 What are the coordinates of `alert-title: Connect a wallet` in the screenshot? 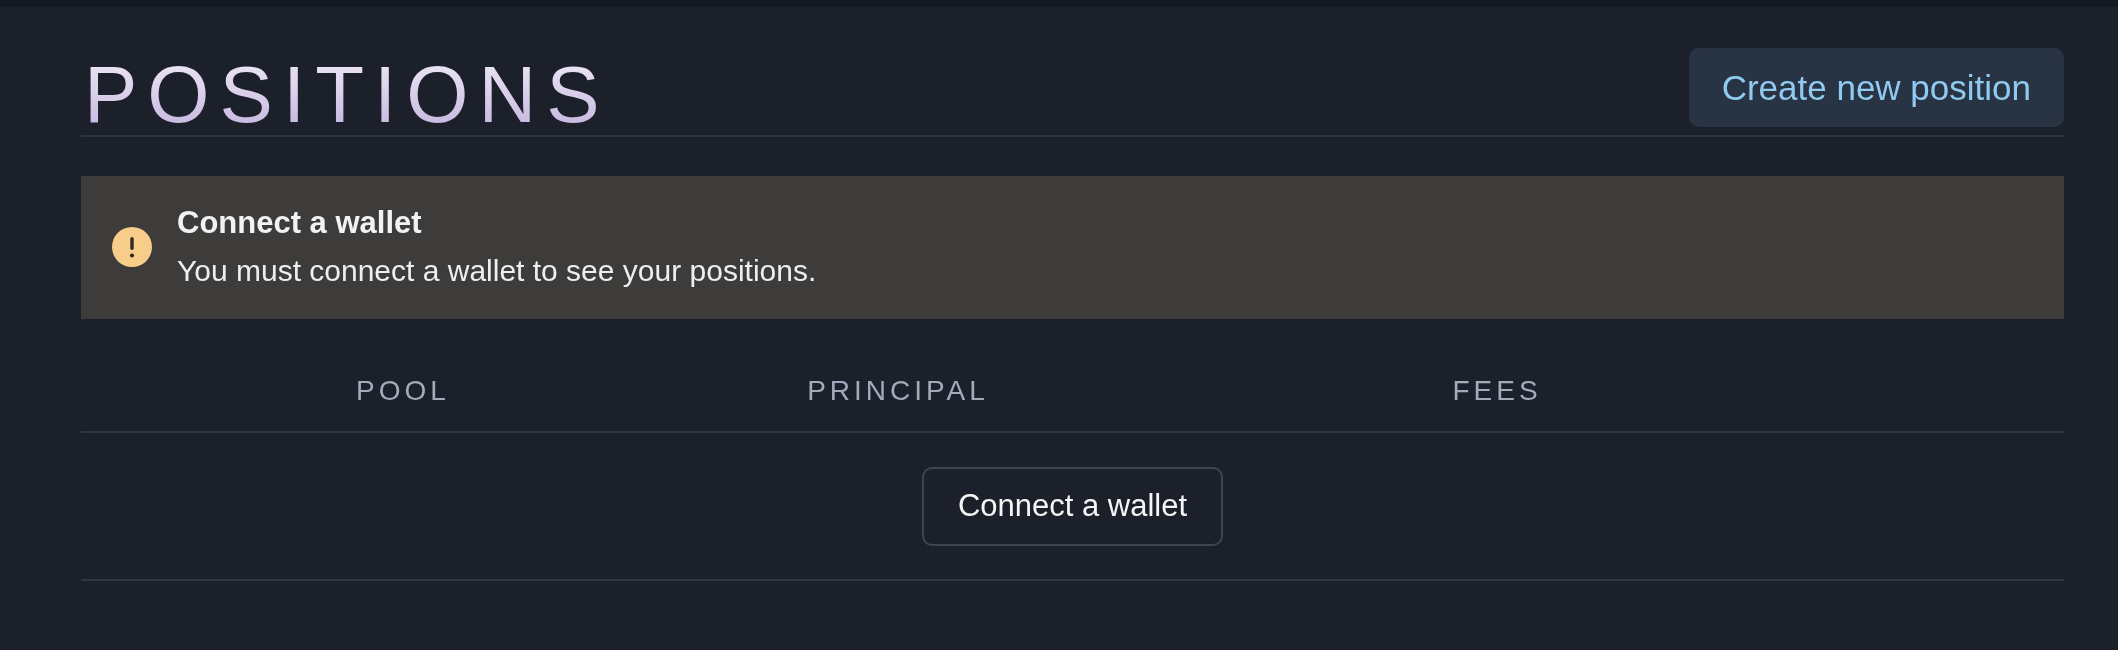 It's located at (300, 223).